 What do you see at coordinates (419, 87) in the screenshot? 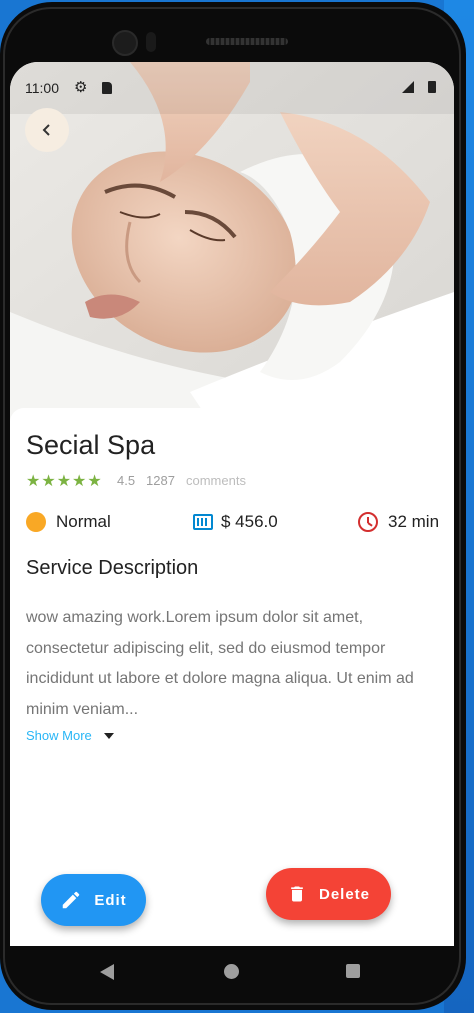
I see `signal-battery-icon` at bounding box center [419, 87].